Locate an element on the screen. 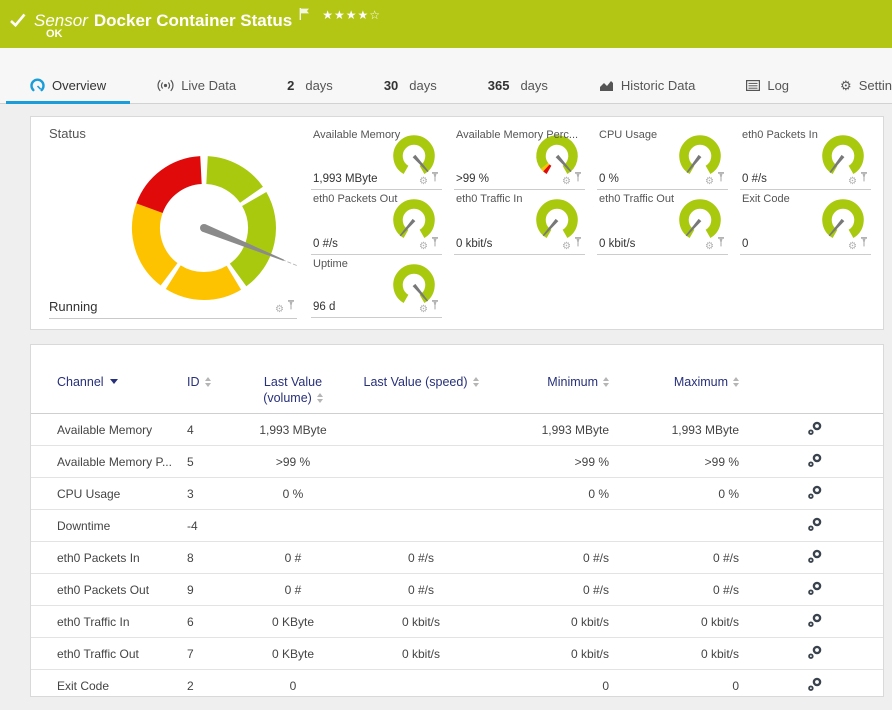 Image resolution: width=892 pixels, height=710 pixels. cell-id: 5 is located at coordinates (212, 461).